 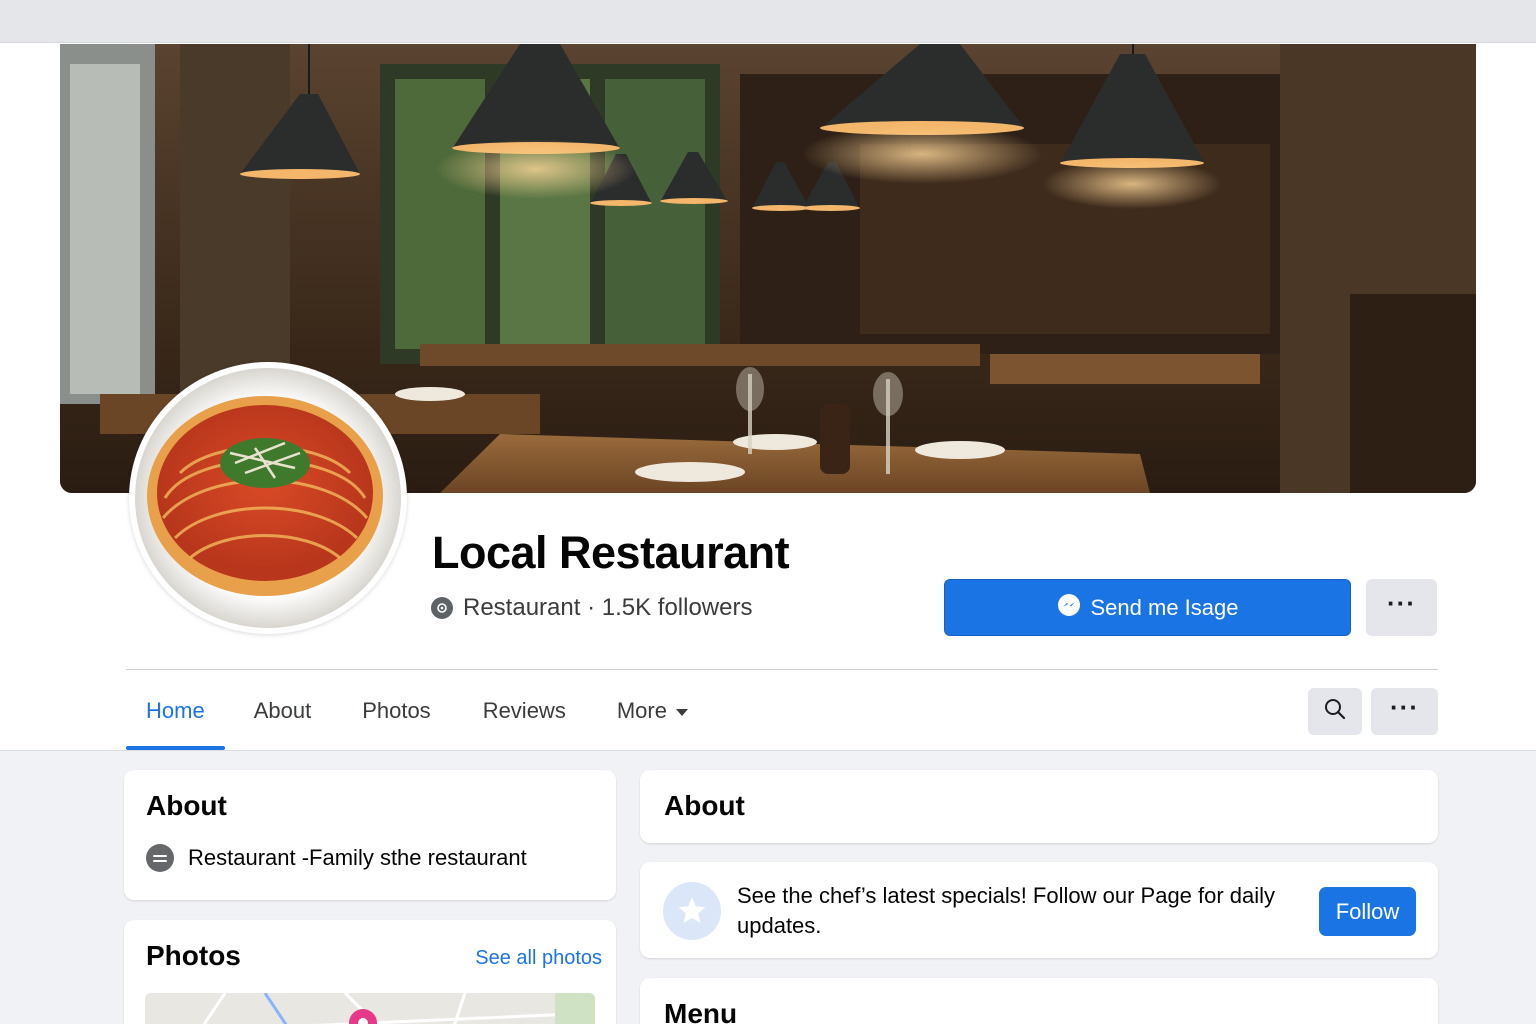 What do you see at coordinates (524, 711) in the screenshot?
I see `tab-reviews: Reviews` at bounding box center [524, 711].